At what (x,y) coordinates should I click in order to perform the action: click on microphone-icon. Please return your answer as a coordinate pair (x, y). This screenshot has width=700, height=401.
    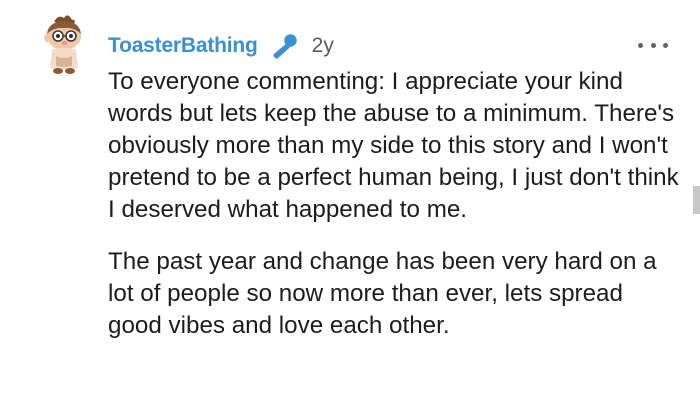
    Looking at the image, I should click on (285, 46).